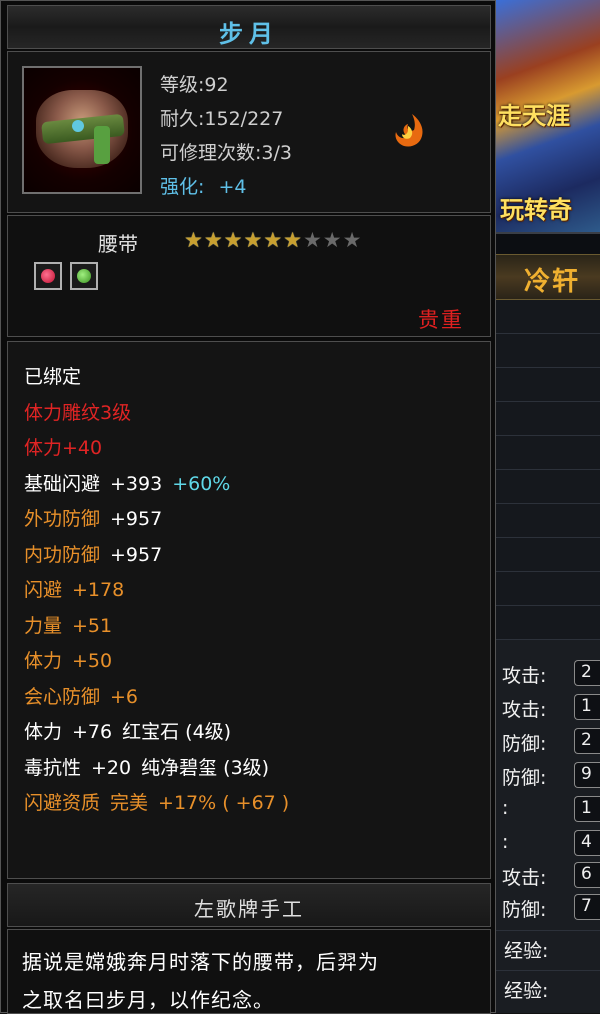  What do you see at coordinates (524, 744) in the screenshot?
I see `stat-label: 防御:` at bounding box center [524, 744].